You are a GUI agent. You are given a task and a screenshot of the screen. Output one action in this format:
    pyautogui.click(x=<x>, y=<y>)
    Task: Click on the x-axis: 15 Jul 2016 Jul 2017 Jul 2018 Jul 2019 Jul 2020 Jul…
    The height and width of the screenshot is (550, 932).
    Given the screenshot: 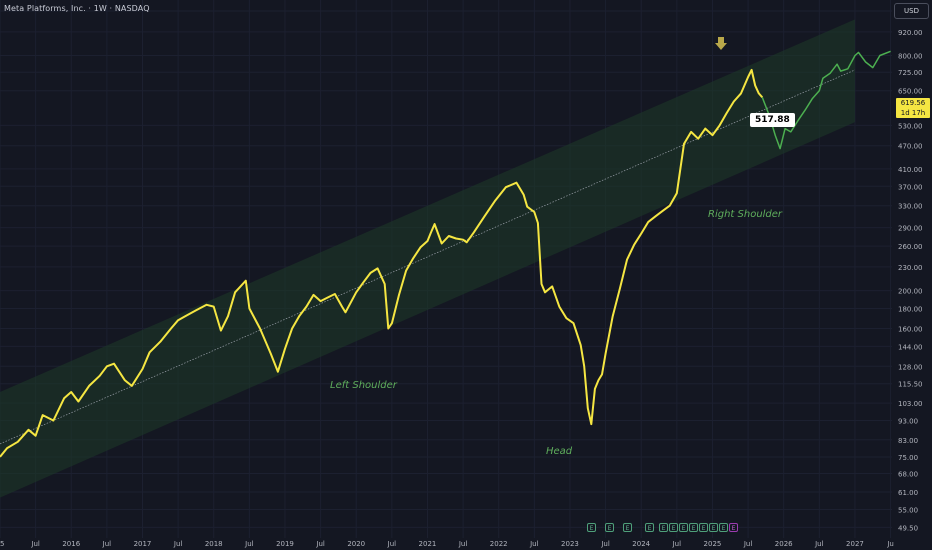 What is the action you would take?
    pyautogui.click(x=466, y=544)
    